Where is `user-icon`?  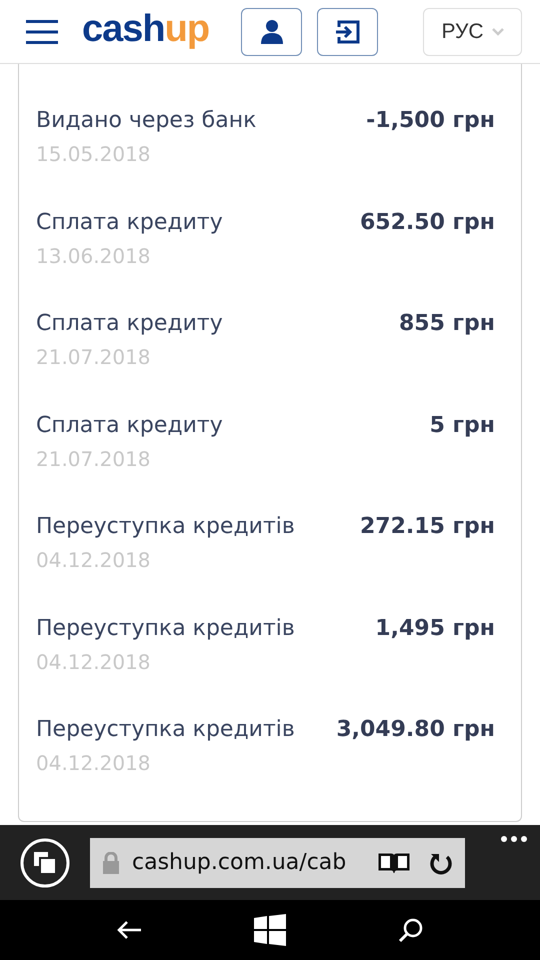
user-icon is located at coordinates (271, 31).